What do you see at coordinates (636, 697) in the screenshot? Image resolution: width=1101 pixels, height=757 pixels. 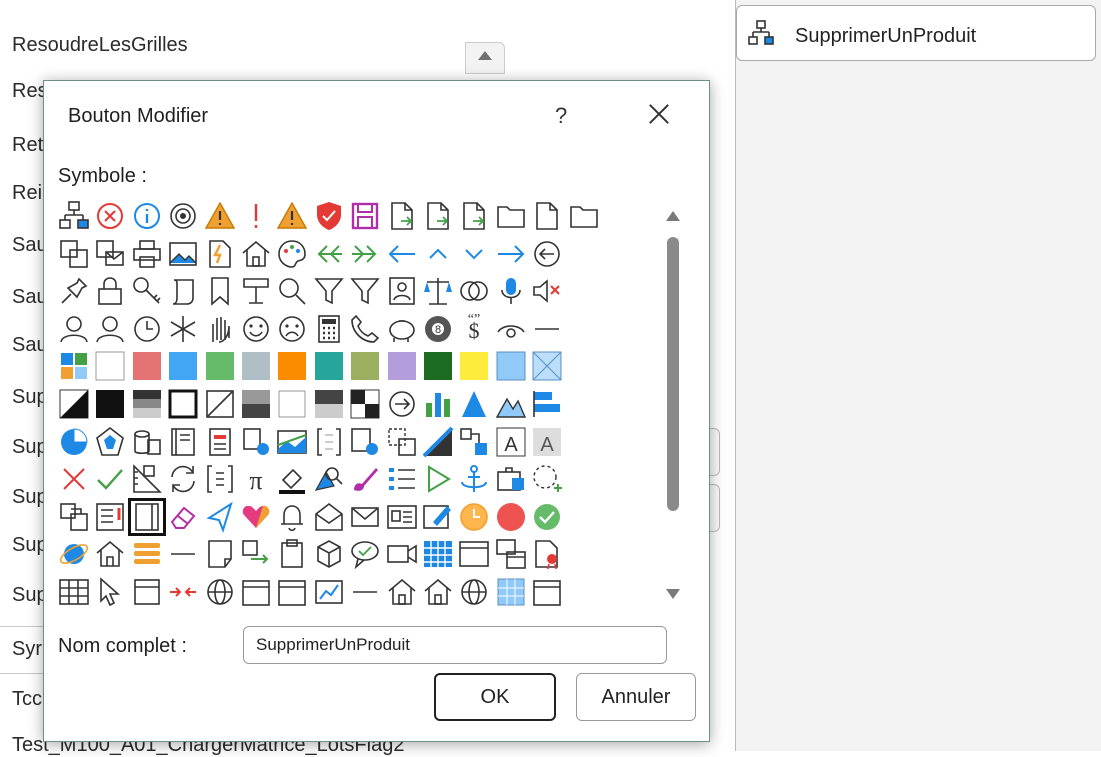 I see `cancel-button: Annuler` at bounding box center [636, 697].